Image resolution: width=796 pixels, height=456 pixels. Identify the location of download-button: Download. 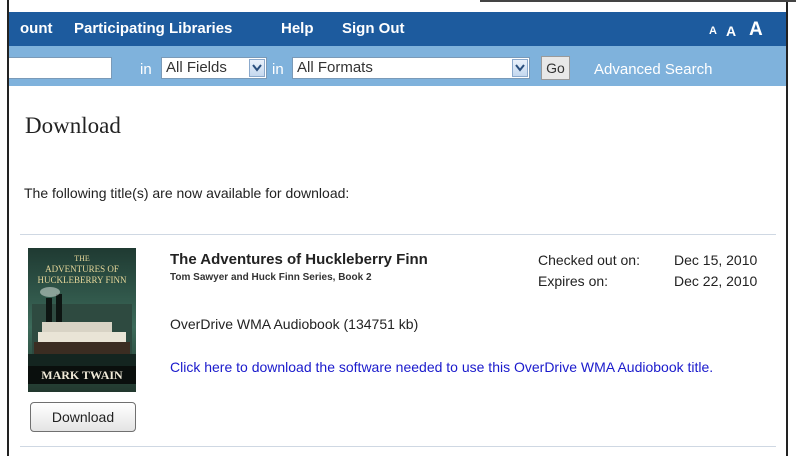
(83, 417).